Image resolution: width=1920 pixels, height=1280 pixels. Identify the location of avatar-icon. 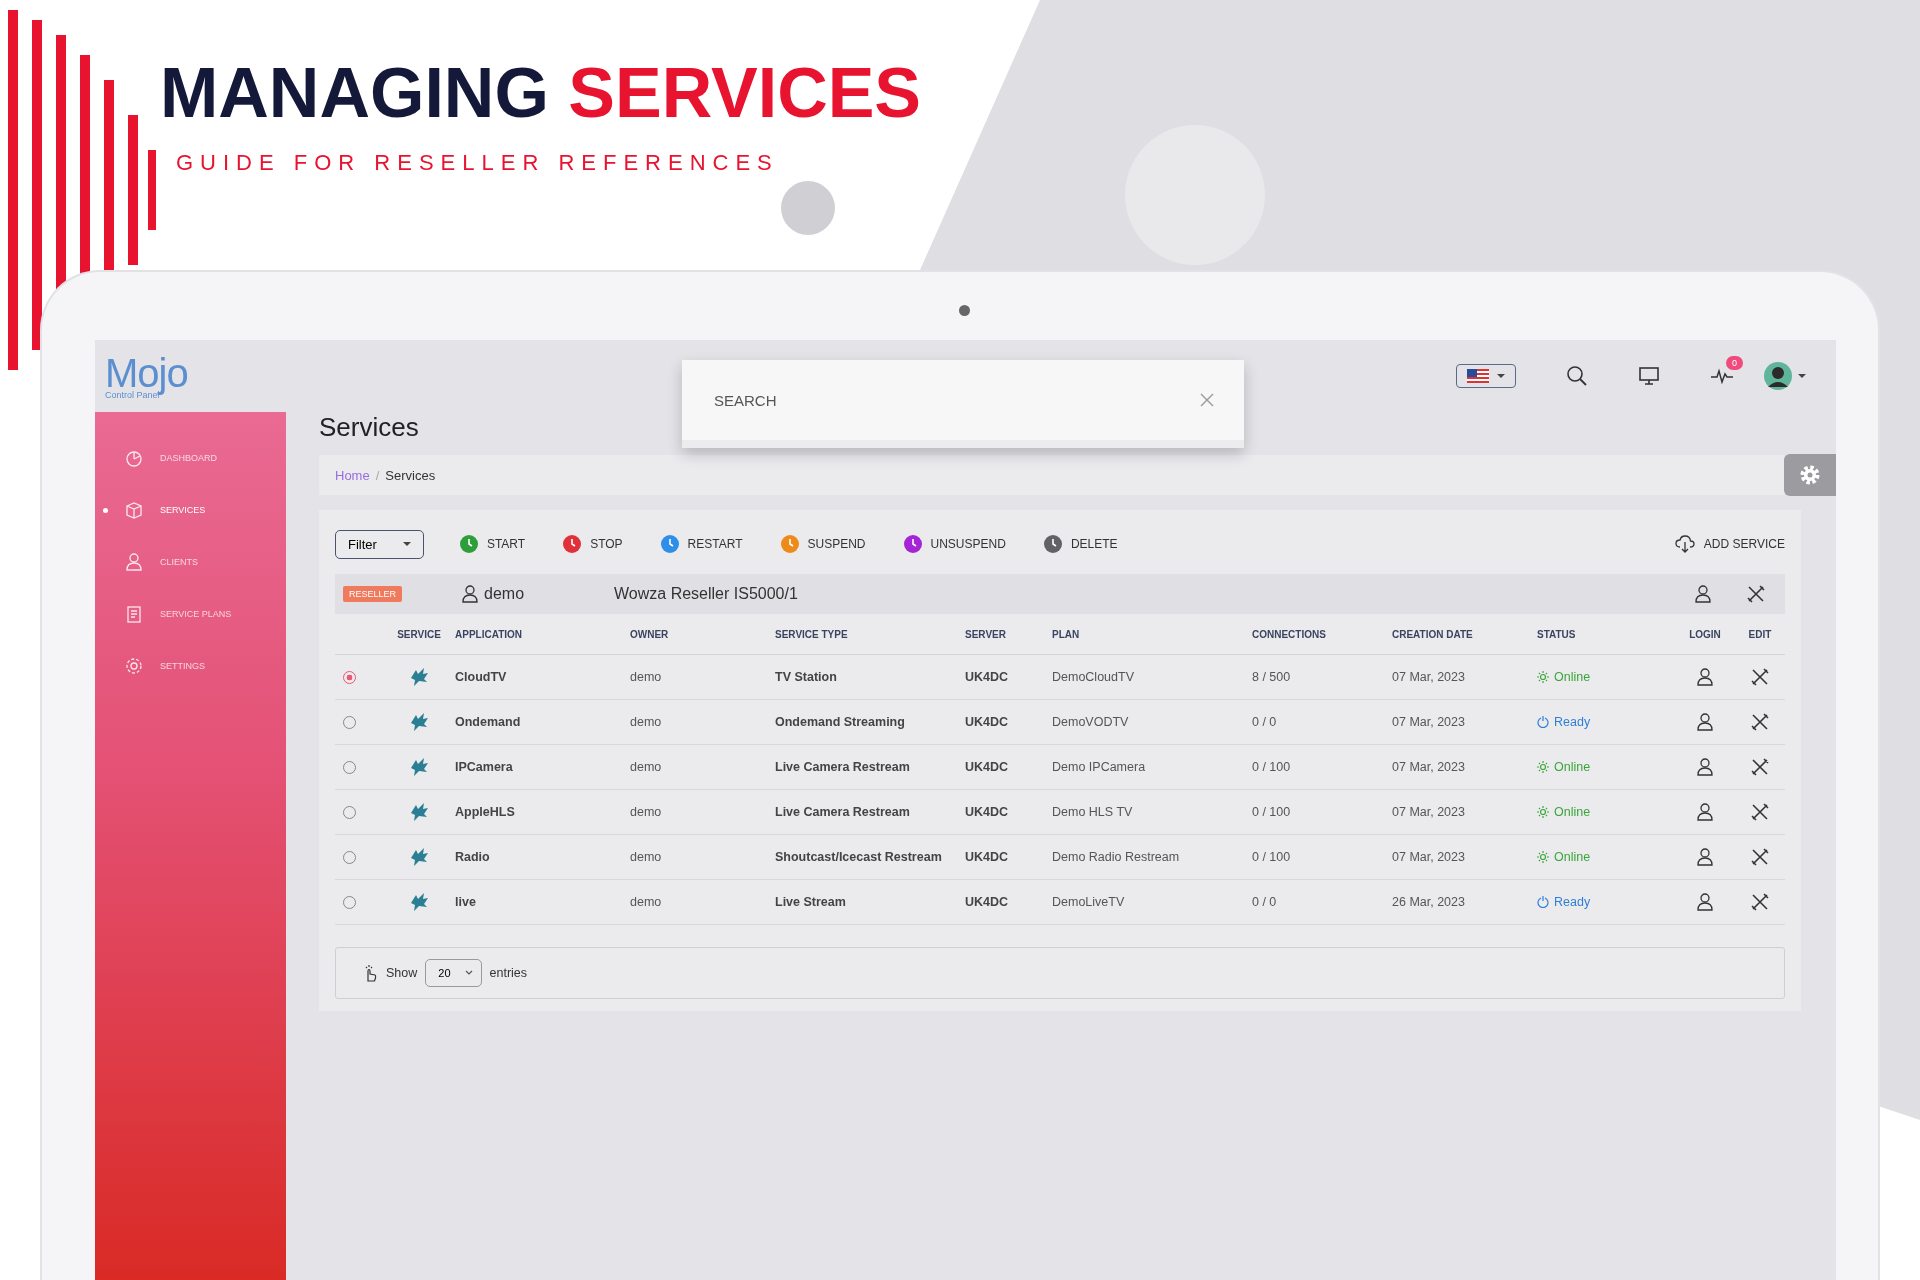
(1778, 376).